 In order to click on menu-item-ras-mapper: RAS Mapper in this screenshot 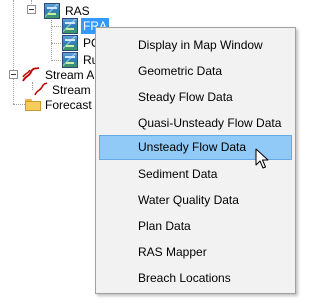, I will do `click(195, 252)`.